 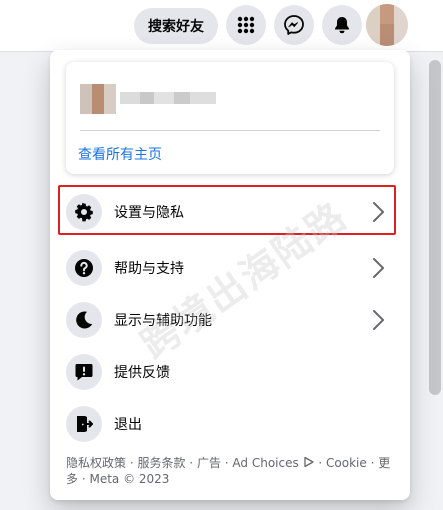 What do you see at coordinates (308, 462) in the screenshot?
I see `ad-choices-icon` at bounding box center [308, 462].